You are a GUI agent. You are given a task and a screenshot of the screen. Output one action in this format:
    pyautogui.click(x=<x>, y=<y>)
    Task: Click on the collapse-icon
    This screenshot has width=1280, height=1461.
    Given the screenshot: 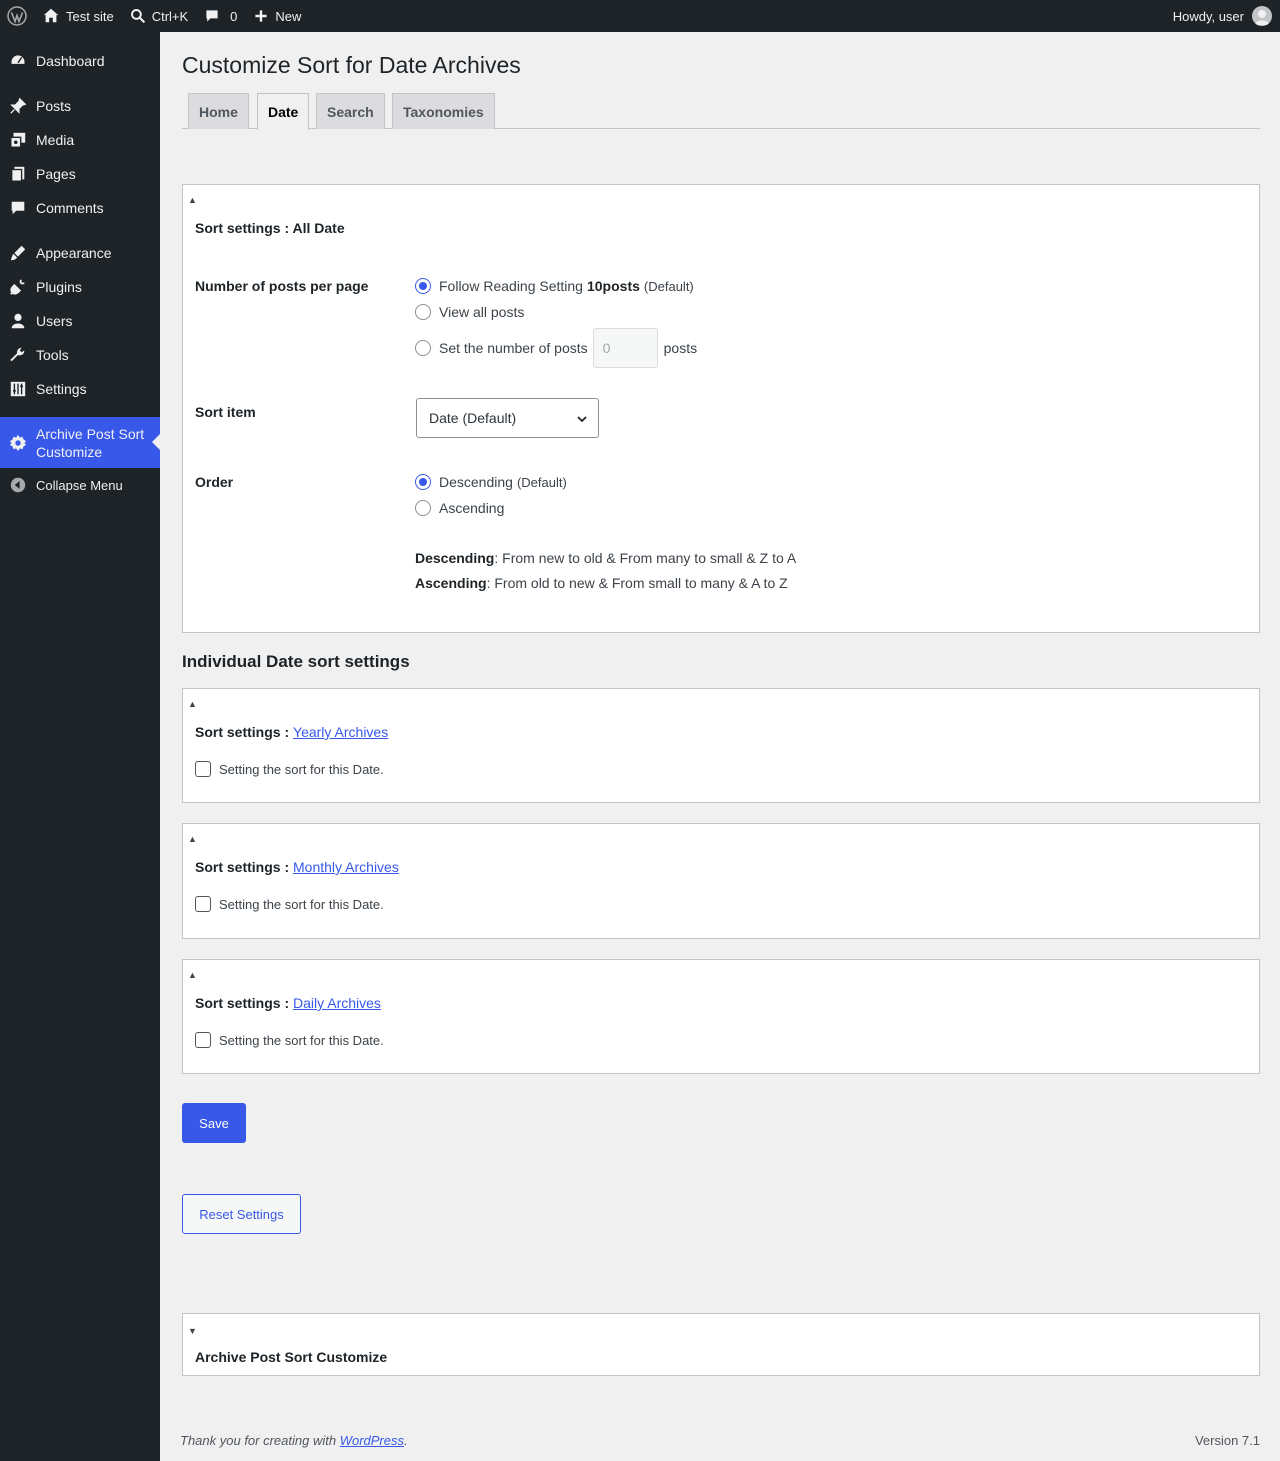 What is the action you would take?
    pyautogui.click(x=18, y=485)
    